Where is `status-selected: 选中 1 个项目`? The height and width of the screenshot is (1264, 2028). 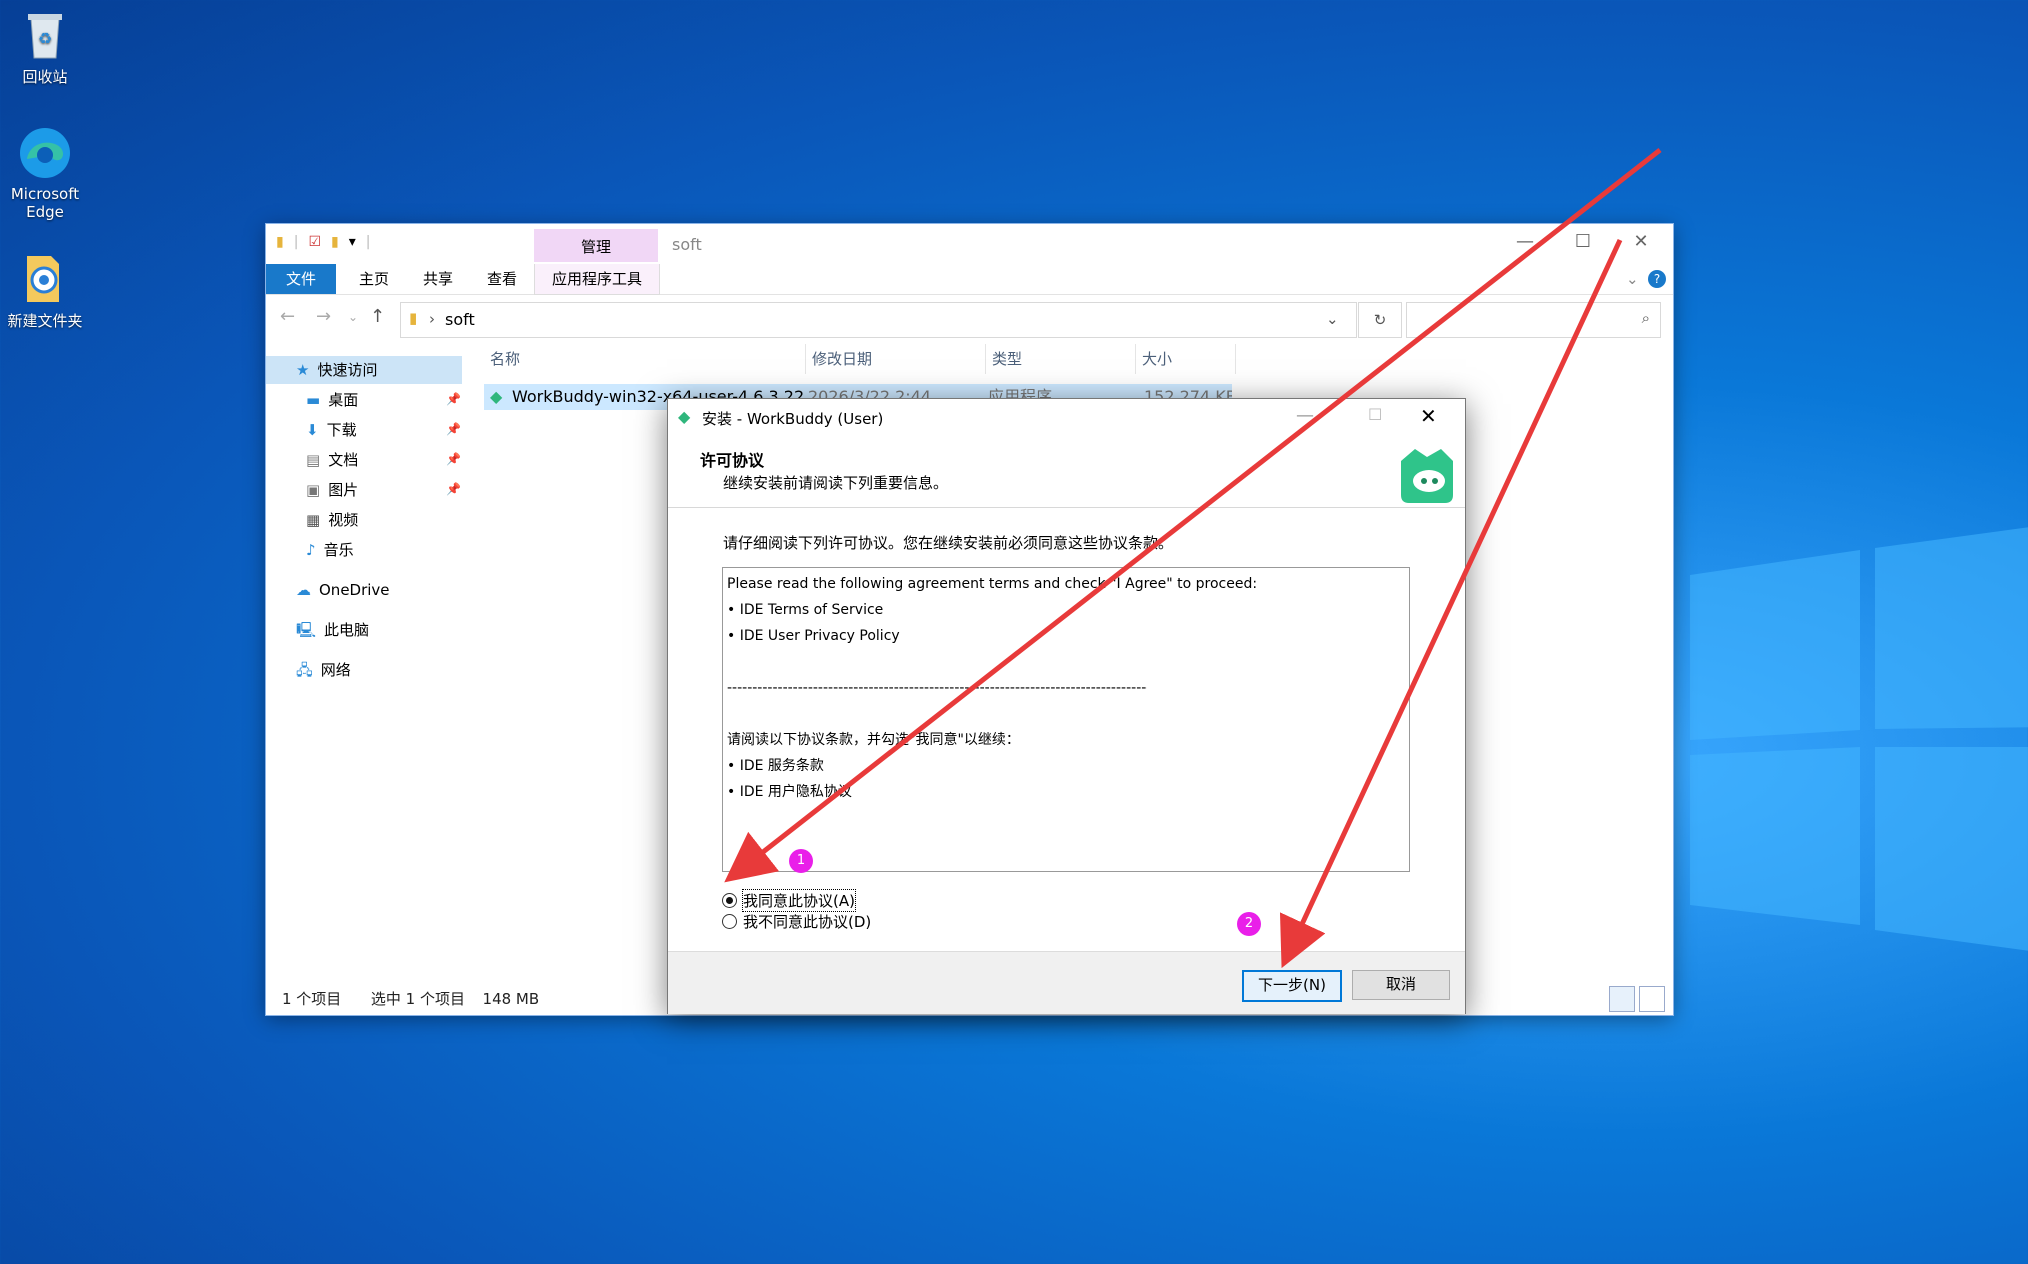
status-selected: 选中 1 个项目 is located at coordinates (417, 999).